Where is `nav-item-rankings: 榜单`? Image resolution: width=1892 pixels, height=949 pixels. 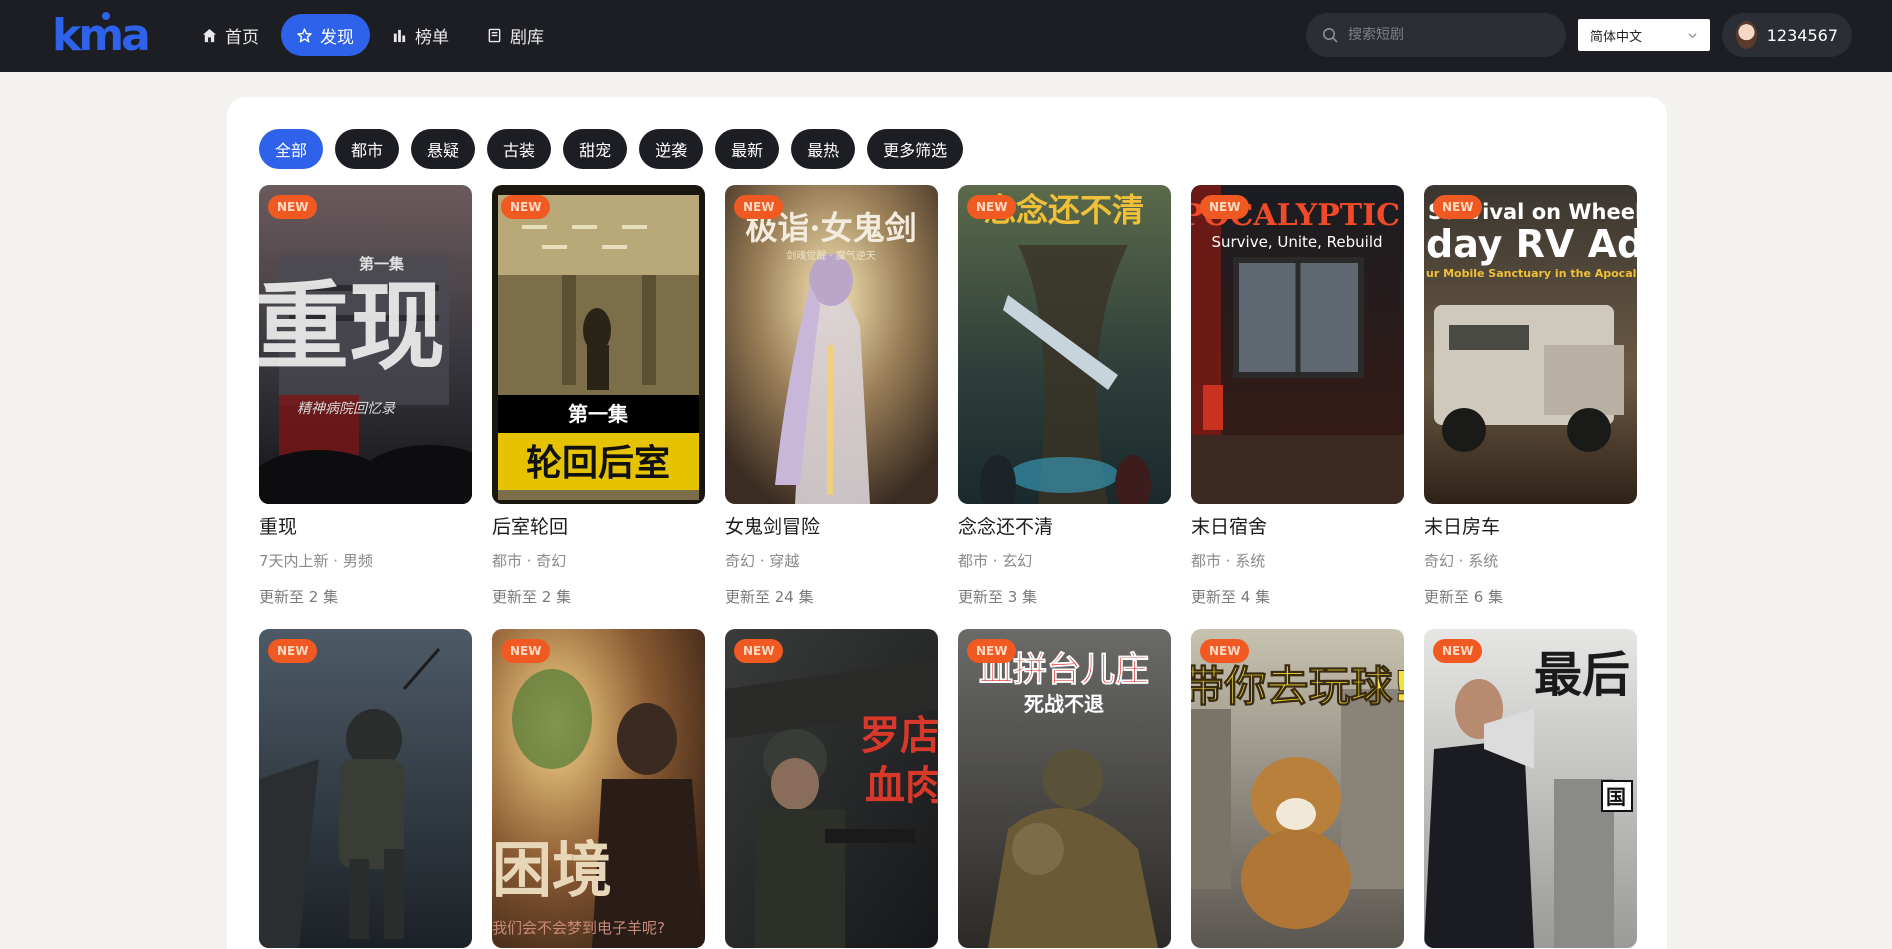 nav-item-rankings: 榜单 is located at coordinates (420, 35).